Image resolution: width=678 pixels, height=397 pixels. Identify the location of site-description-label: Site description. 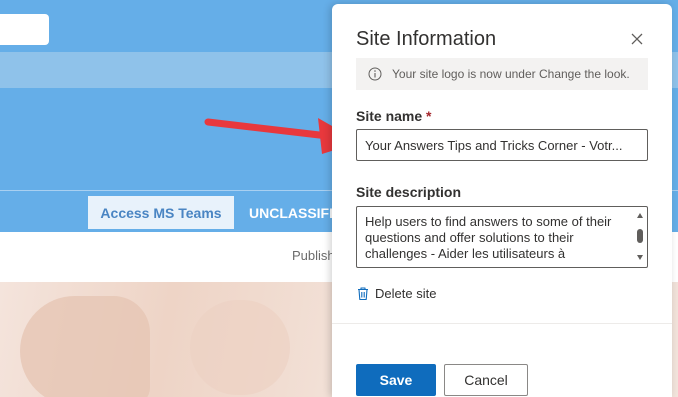
(409, 192).